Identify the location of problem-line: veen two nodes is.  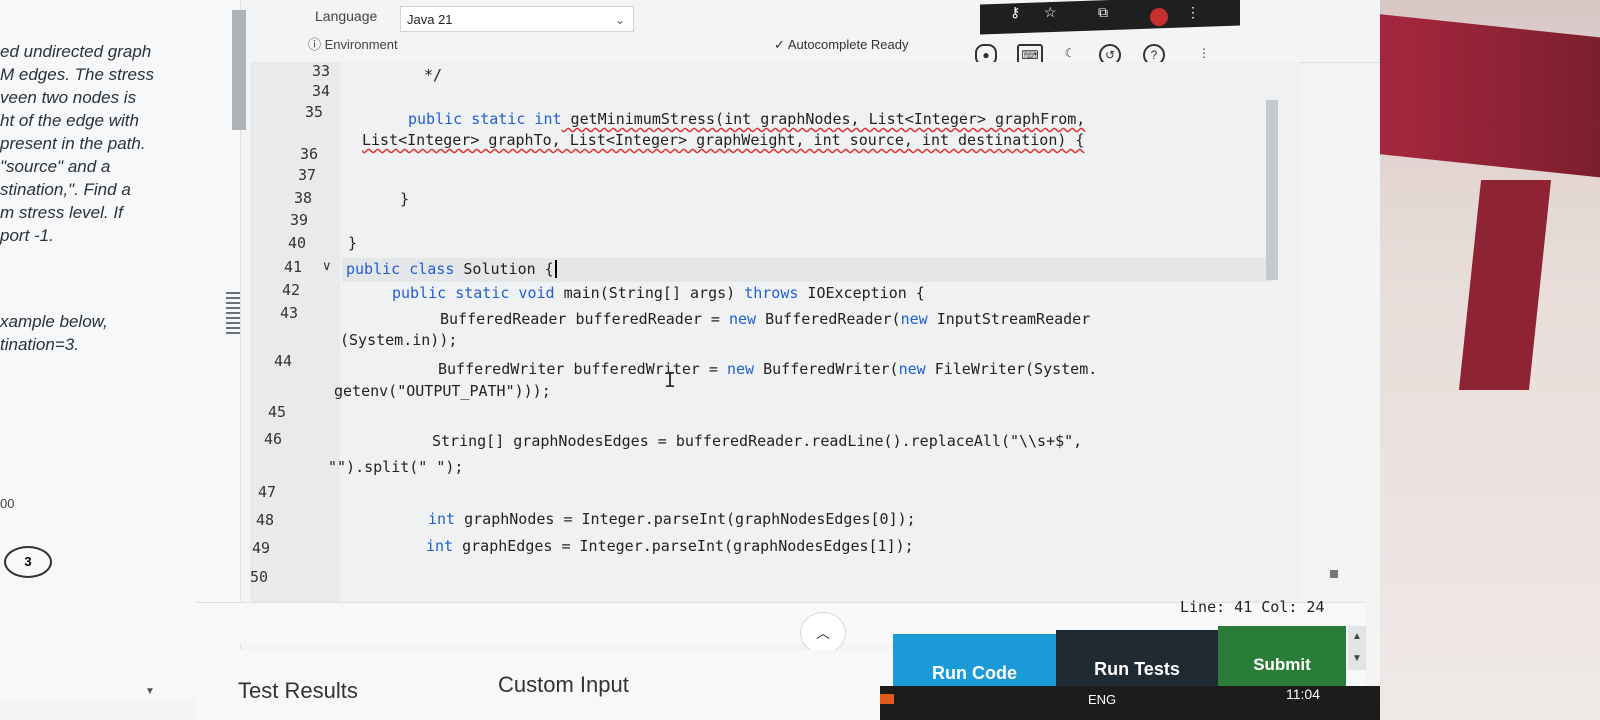
(68, 97).